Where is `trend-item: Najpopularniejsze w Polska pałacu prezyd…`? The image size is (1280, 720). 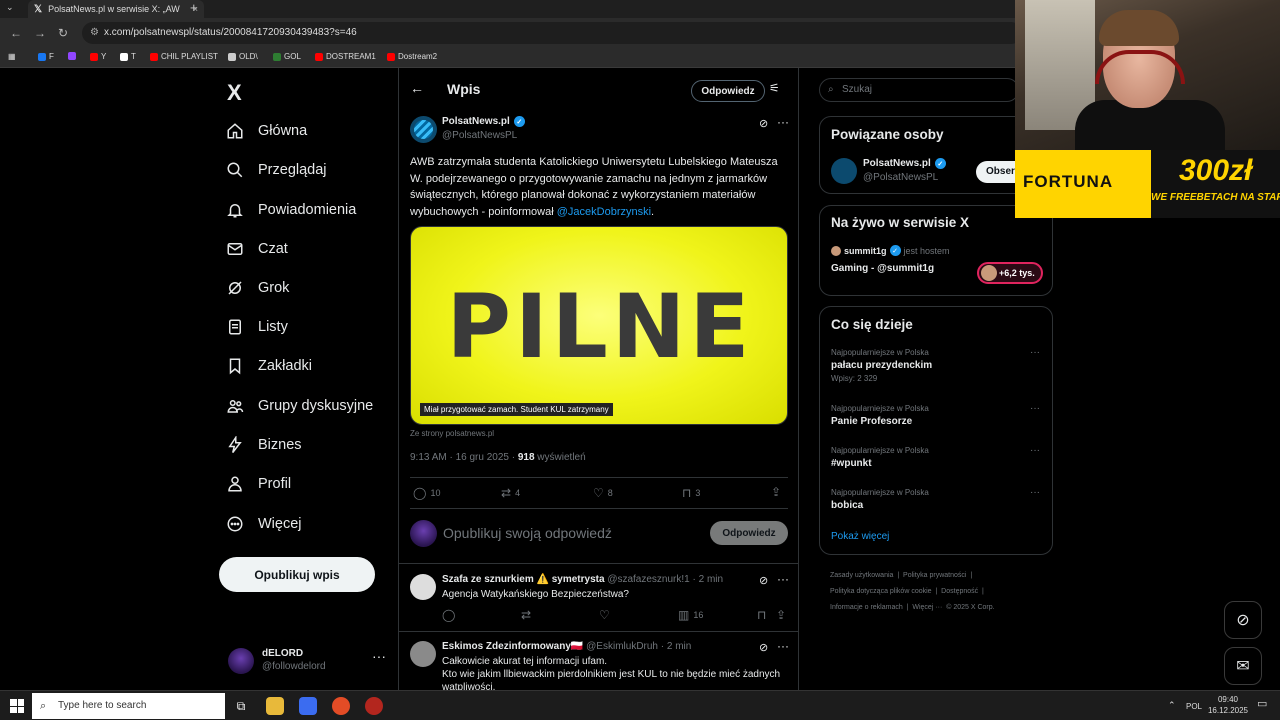
trend-item: Najpopularniejsze w Polska pałacu prezyd… is located at coordinates (881, 365).